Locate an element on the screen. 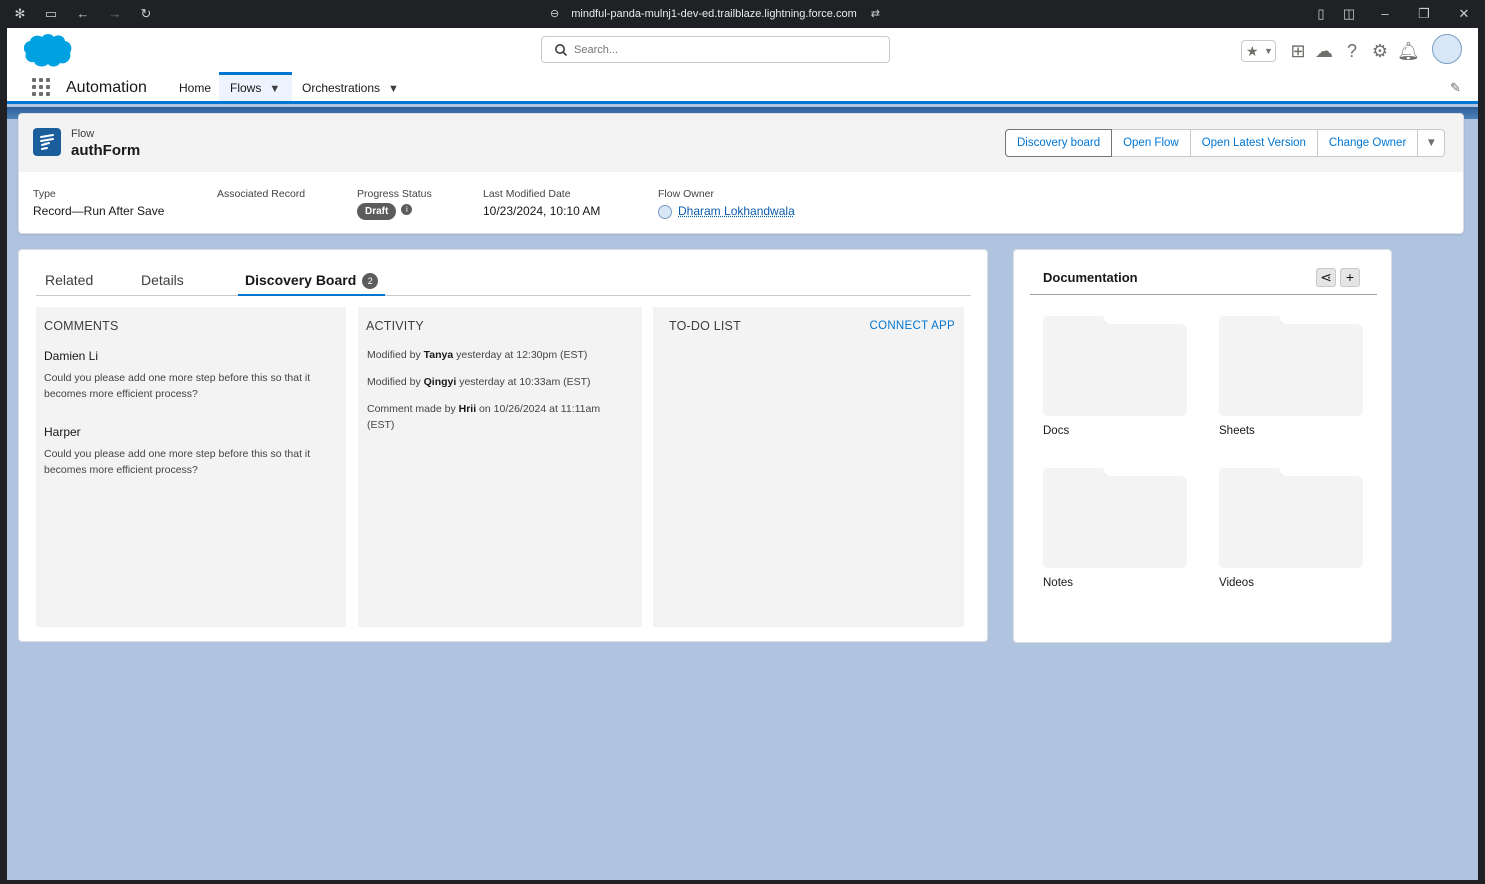 Image resolution: width=1485 pixels, height=884 pixels. tab-discovery-board: Discovery Board 2 is located at coordinates (312, 284).